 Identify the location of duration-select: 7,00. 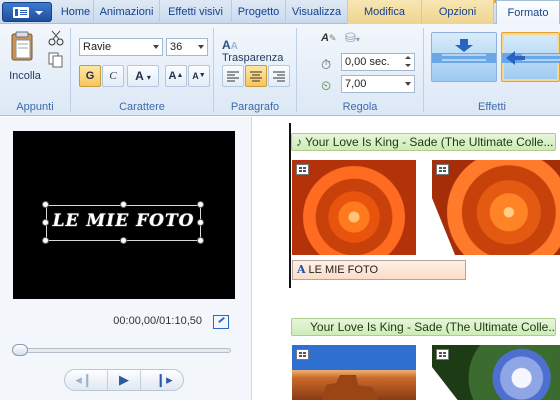
(378, 84).